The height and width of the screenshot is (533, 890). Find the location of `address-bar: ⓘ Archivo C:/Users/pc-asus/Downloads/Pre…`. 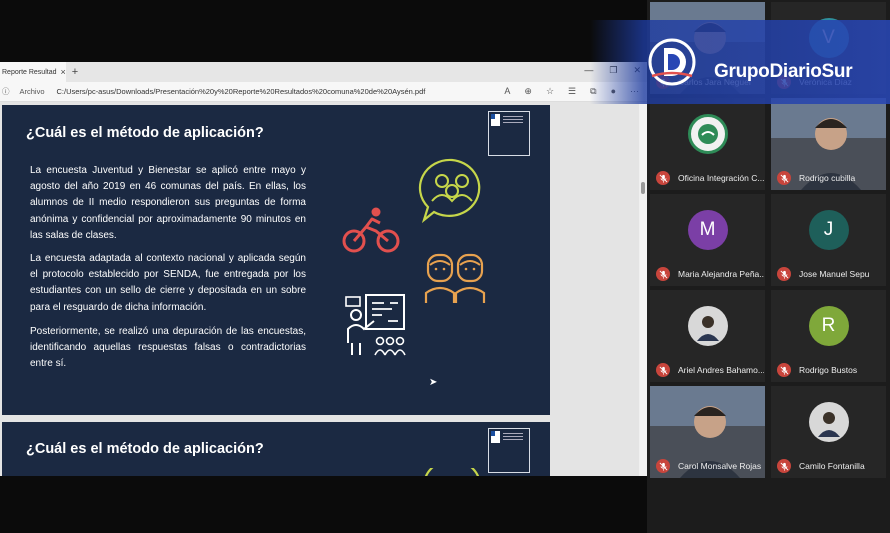

address-bar: ⓘ Archivo C:/Users/pc-asus/Downloads/Pre… is located at coordinates (323, 92).